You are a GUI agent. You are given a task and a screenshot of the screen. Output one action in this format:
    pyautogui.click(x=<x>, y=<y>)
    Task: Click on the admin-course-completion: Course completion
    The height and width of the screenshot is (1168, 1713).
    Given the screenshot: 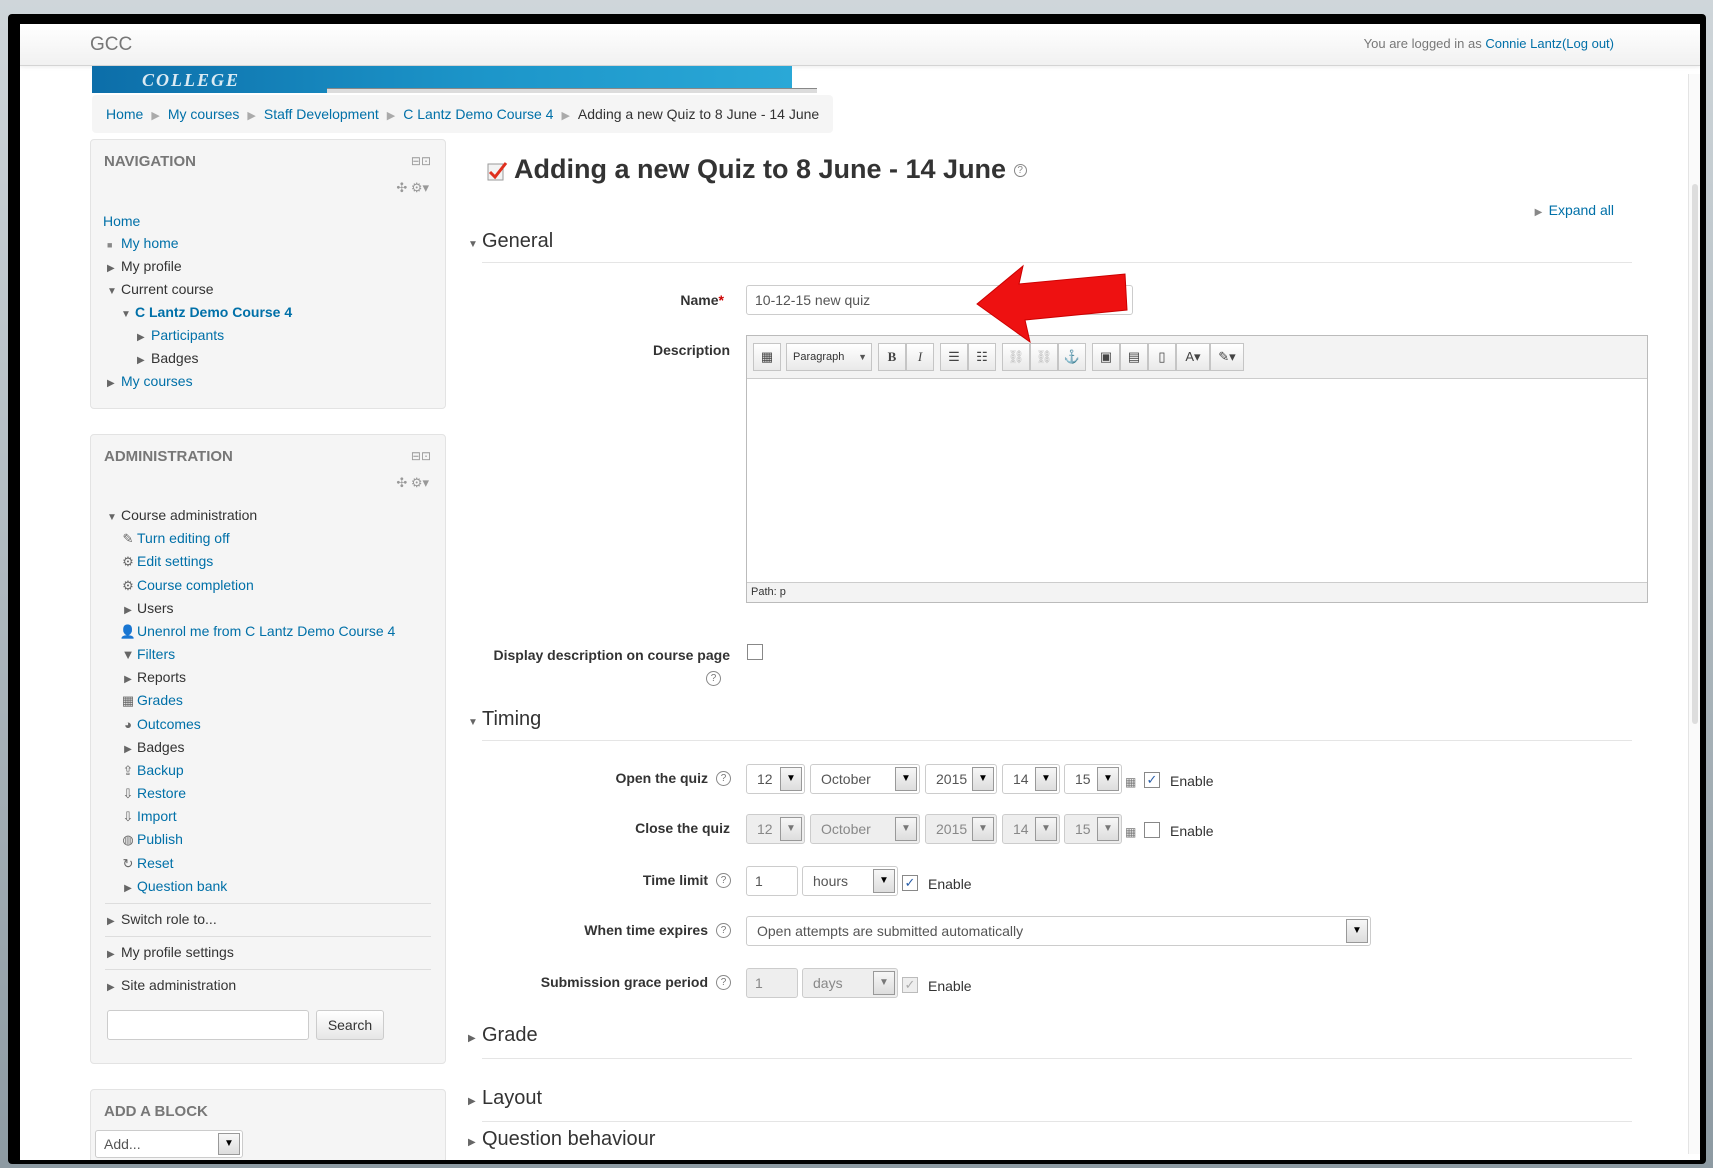 What is the action you would take?
    pyautogui.click(x=195, y=585)
    